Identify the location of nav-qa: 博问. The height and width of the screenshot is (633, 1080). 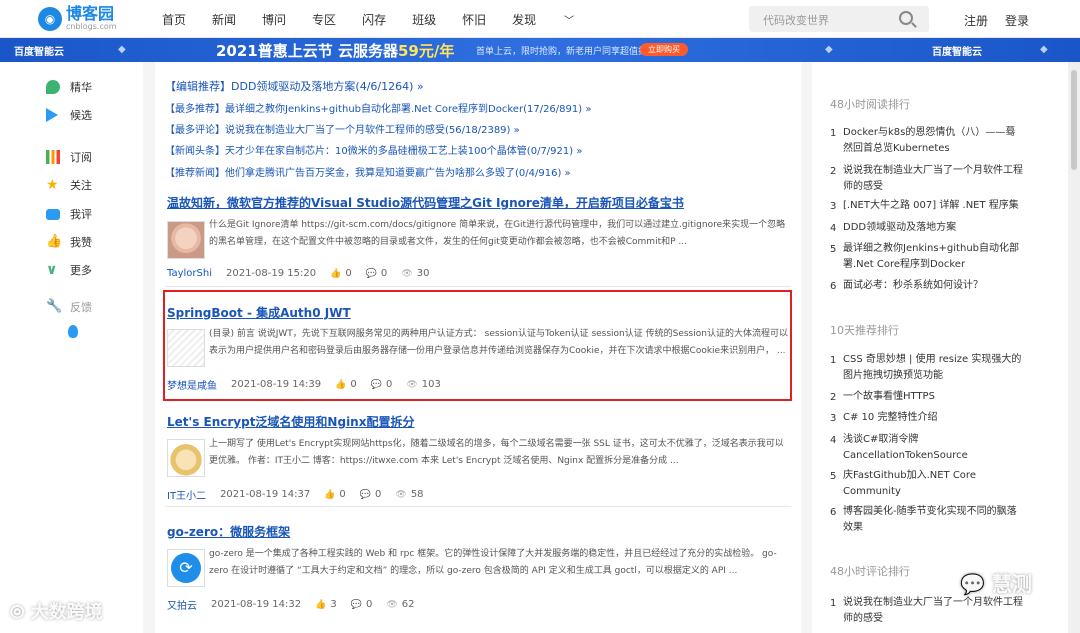
(274, 19).